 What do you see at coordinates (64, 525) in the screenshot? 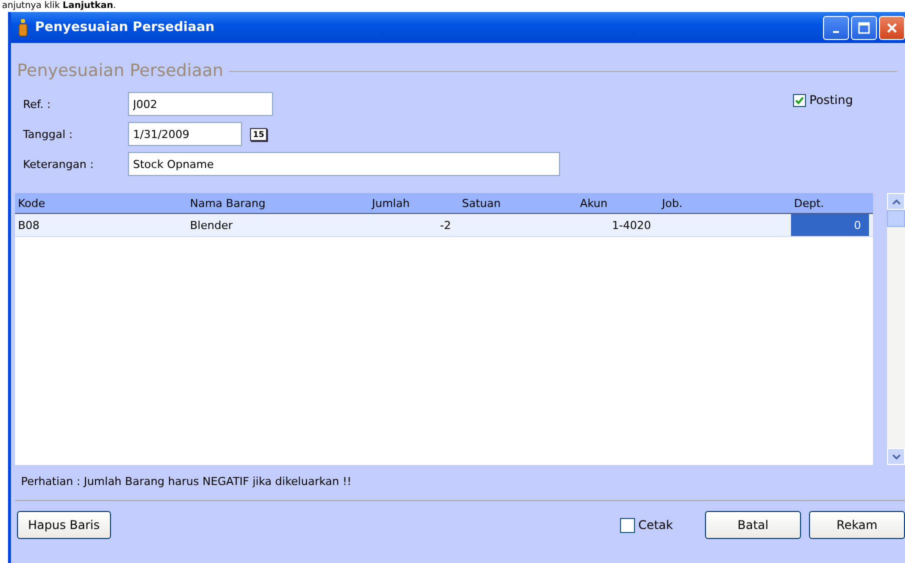
I see `delete-row-button: Hapus Baris` at bounding box center [64, 525].